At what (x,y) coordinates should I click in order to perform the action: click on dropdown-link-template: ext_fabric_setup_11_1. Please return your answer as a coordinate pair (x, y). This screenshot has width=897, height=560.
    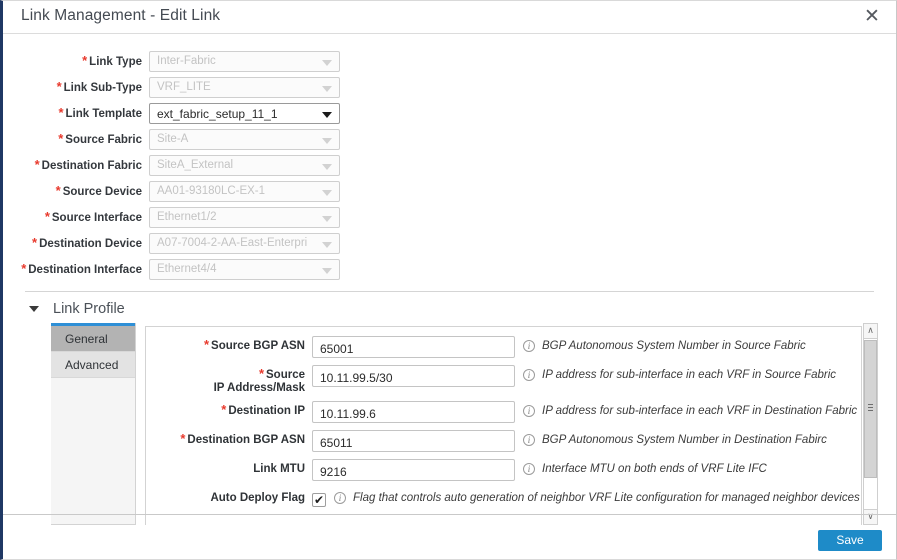
    Looking at the image, I should click on (244, 113).